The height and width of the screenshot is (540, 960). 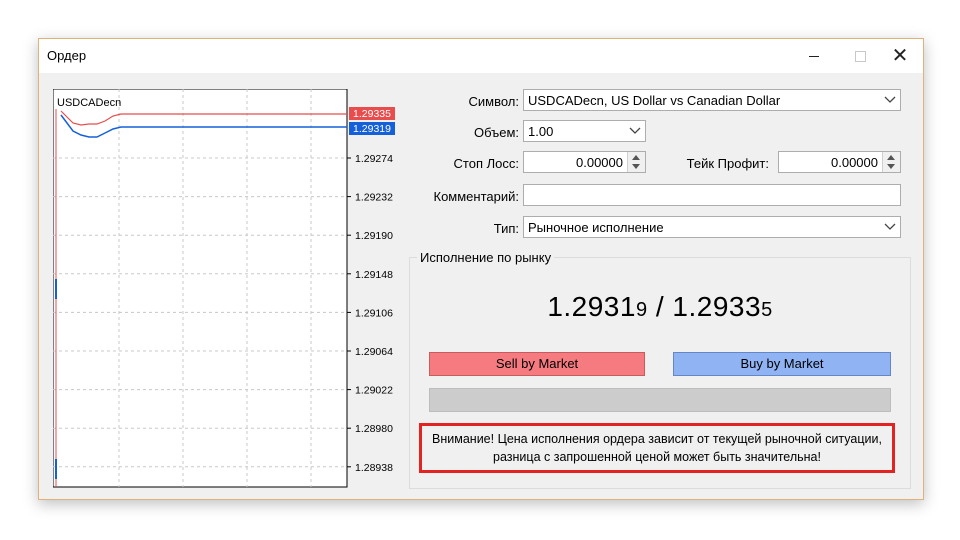 What do you see at coordinates (67, 55) in the screenshot?
I see `window-title: Ордер` at bounding box center [67, 55].